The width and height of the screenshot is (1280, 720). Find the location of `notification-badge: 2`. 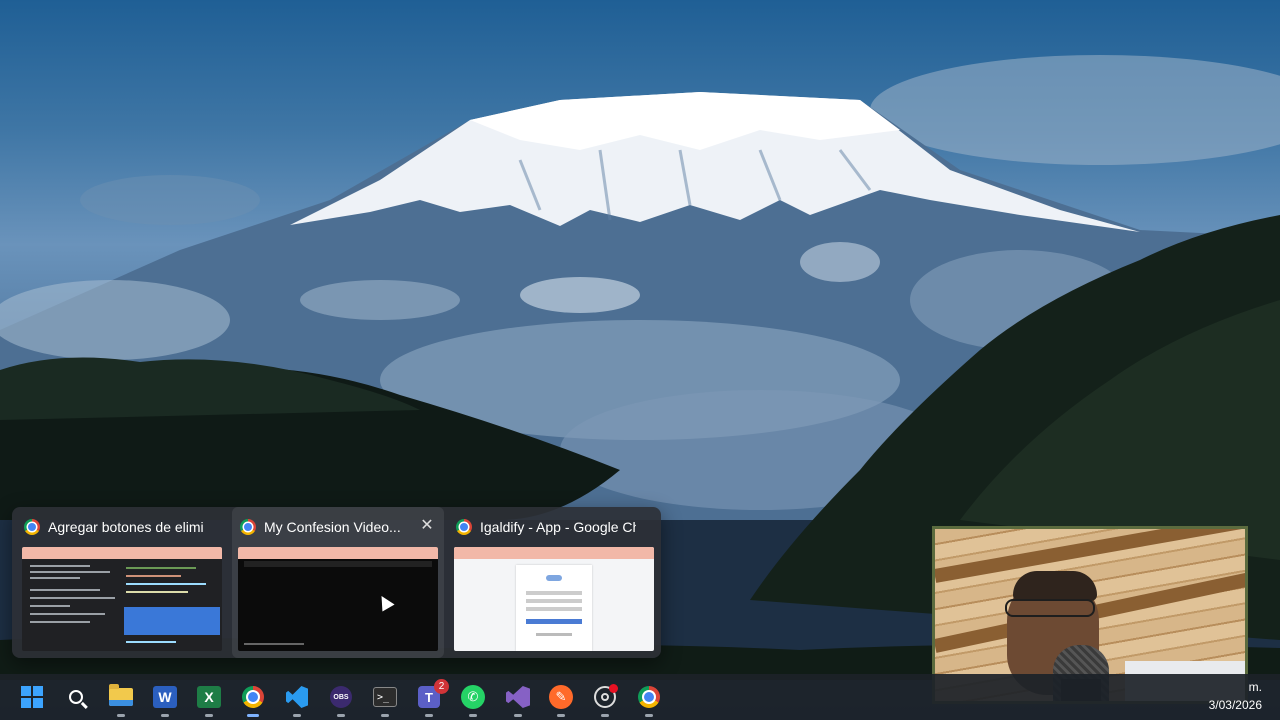

notification-badge: 2 is located at coordinates (441, 686).